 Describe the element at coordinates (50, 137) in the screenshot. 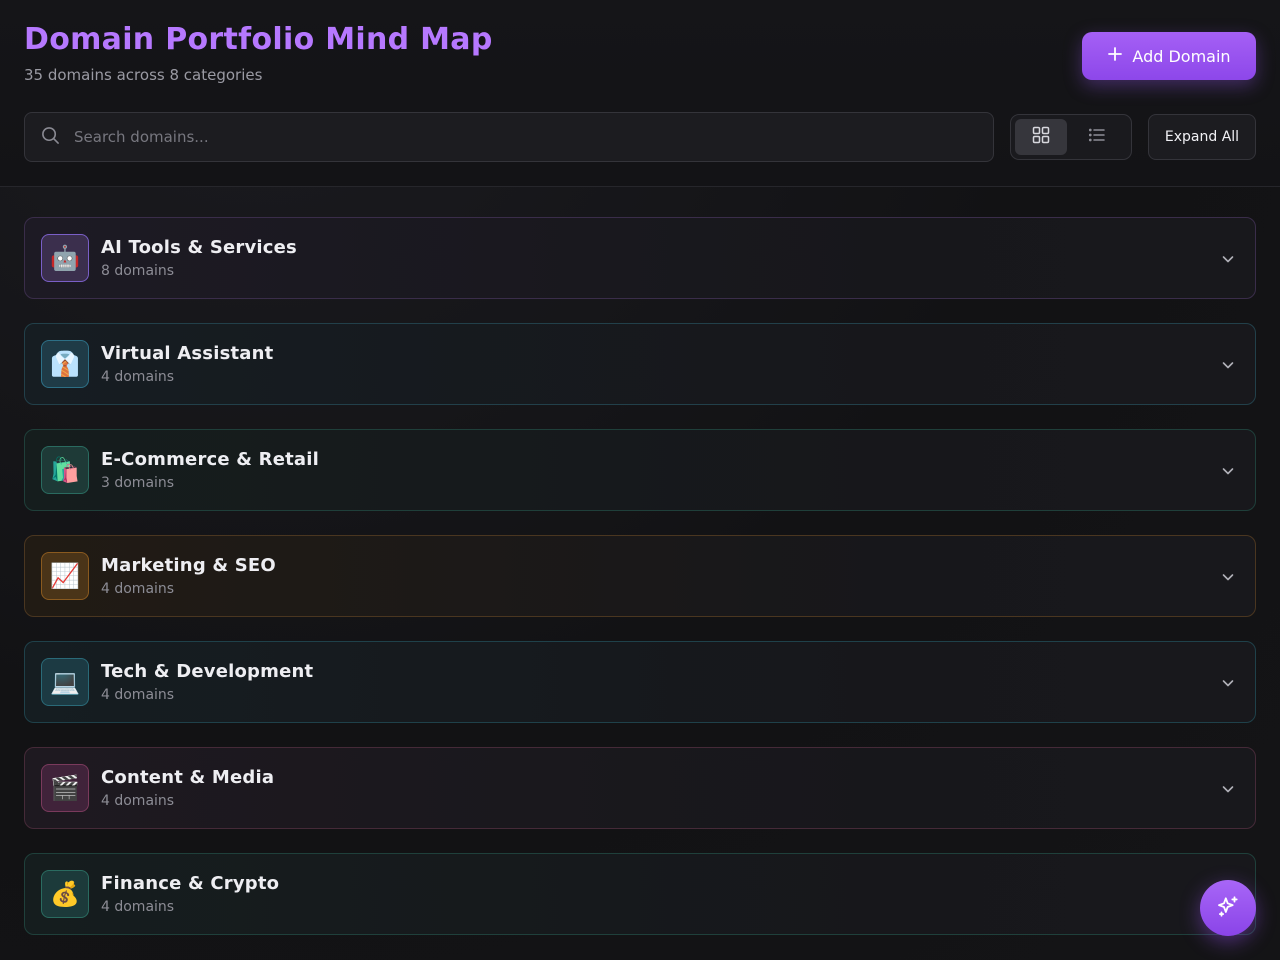

I see `search-icon` at that location.